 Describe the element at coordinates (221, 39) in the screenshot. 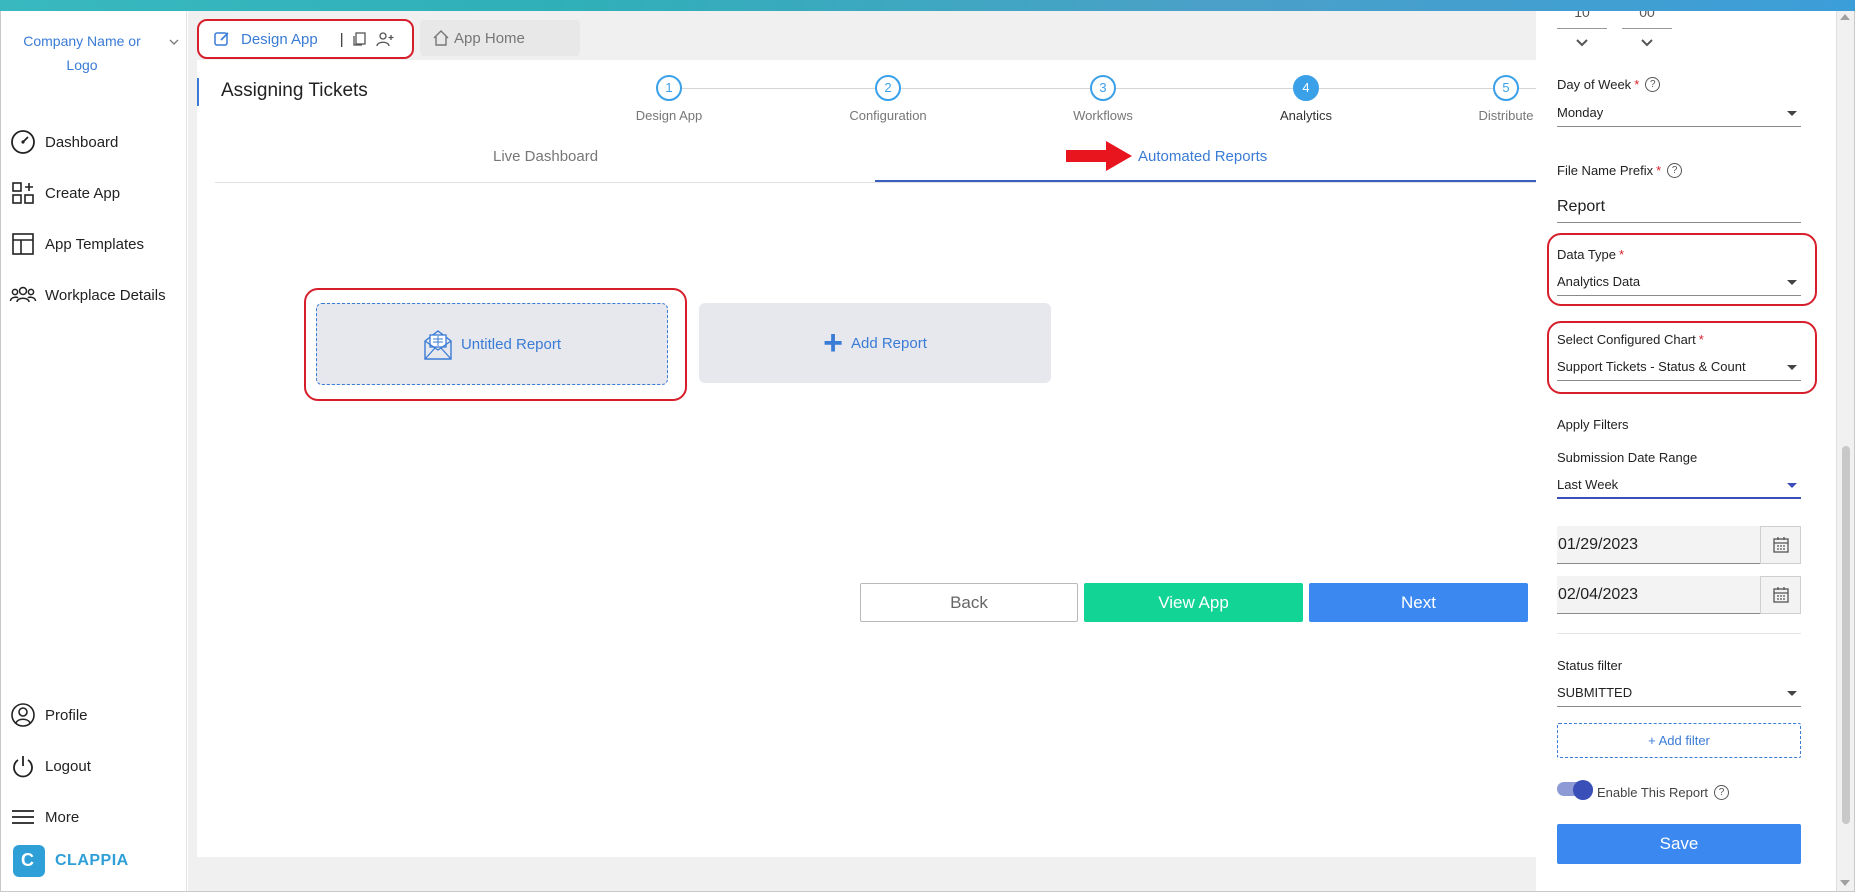

I see `edit-icon` at that location.